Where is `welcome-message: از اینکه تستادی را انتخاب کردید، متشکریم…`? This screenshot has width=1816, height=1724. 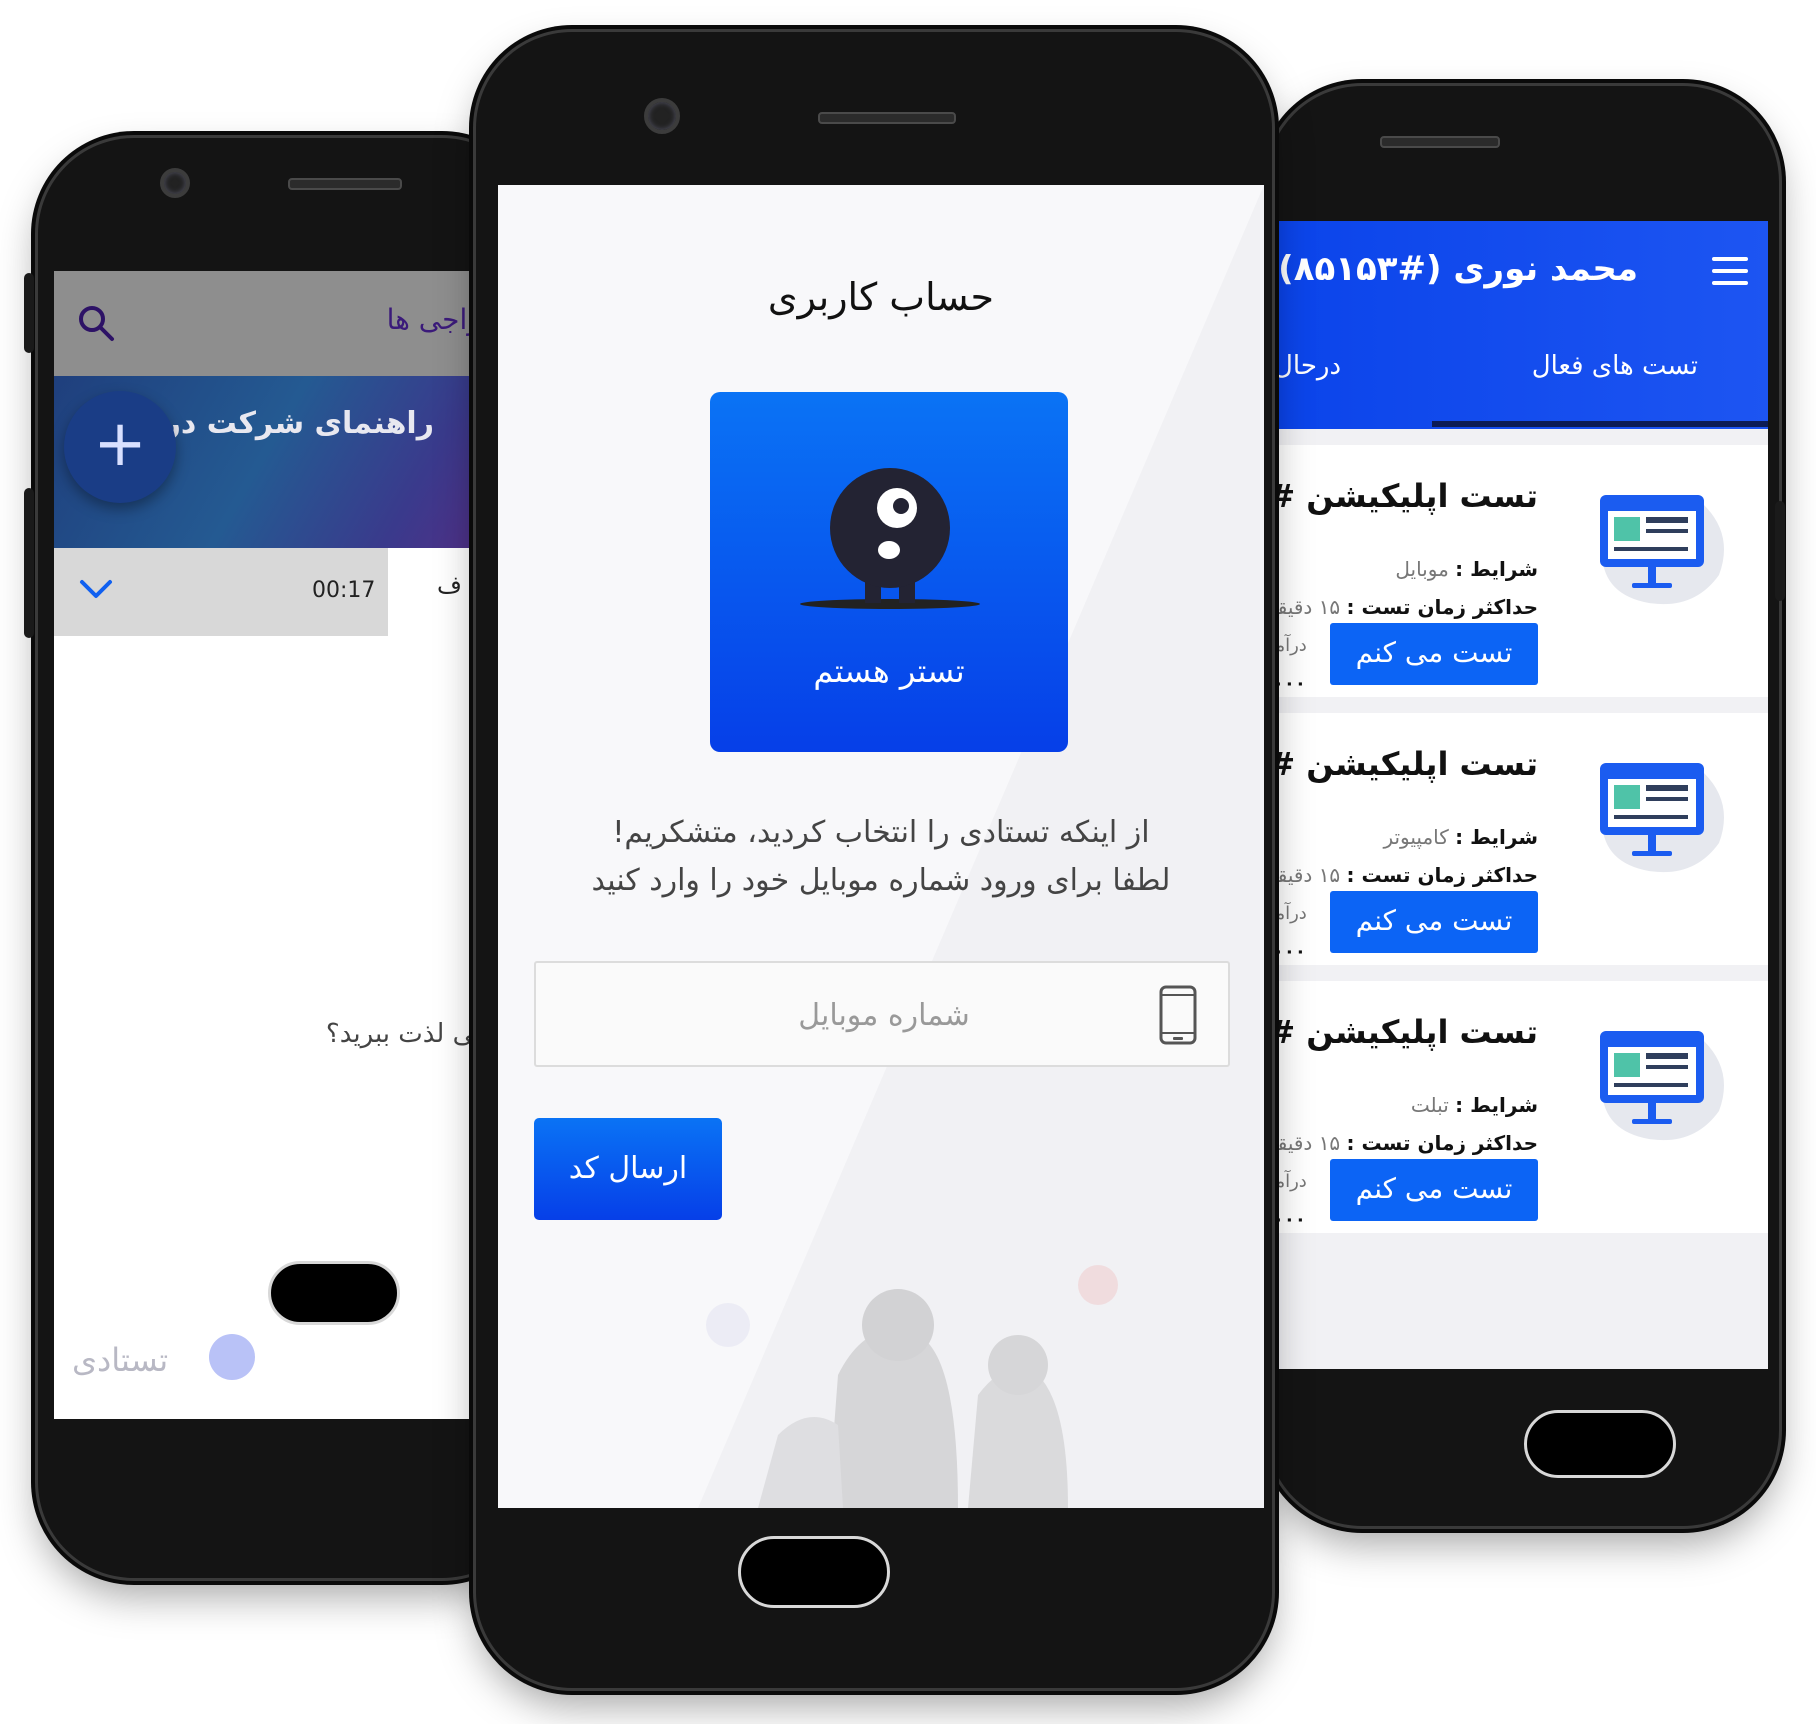 welcome-message: از اینکه تستادی را انتخاب کردید، متشکریم… is located at coordinates (881, 832).